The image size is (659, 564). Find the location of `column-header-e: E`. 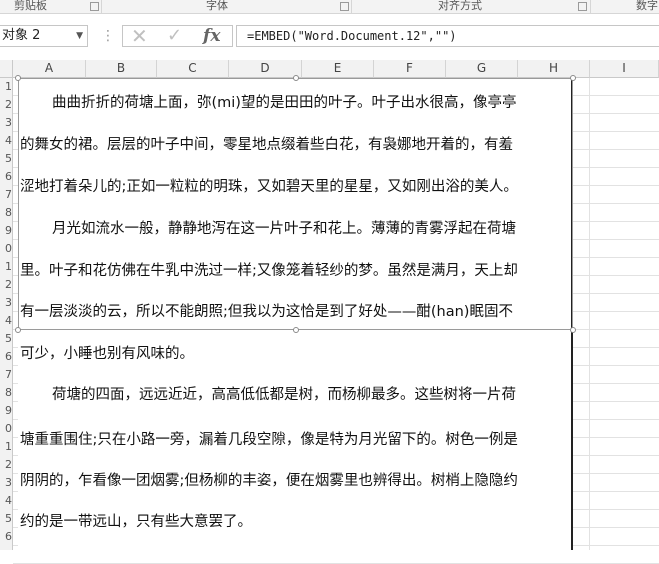

column-header-e: E is located at coordinates (338, 69).